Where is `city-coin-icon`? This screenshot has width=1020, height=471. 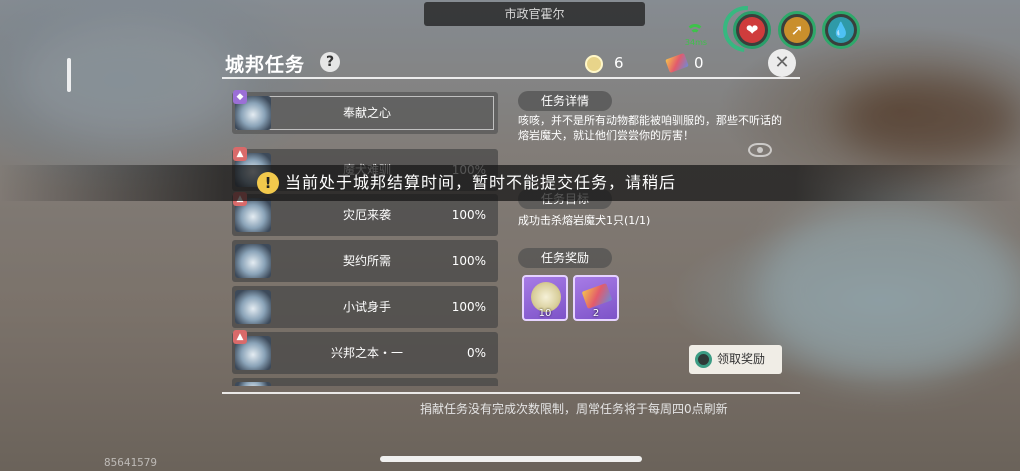
city-coin-icon is located at coordinates (594, 64).